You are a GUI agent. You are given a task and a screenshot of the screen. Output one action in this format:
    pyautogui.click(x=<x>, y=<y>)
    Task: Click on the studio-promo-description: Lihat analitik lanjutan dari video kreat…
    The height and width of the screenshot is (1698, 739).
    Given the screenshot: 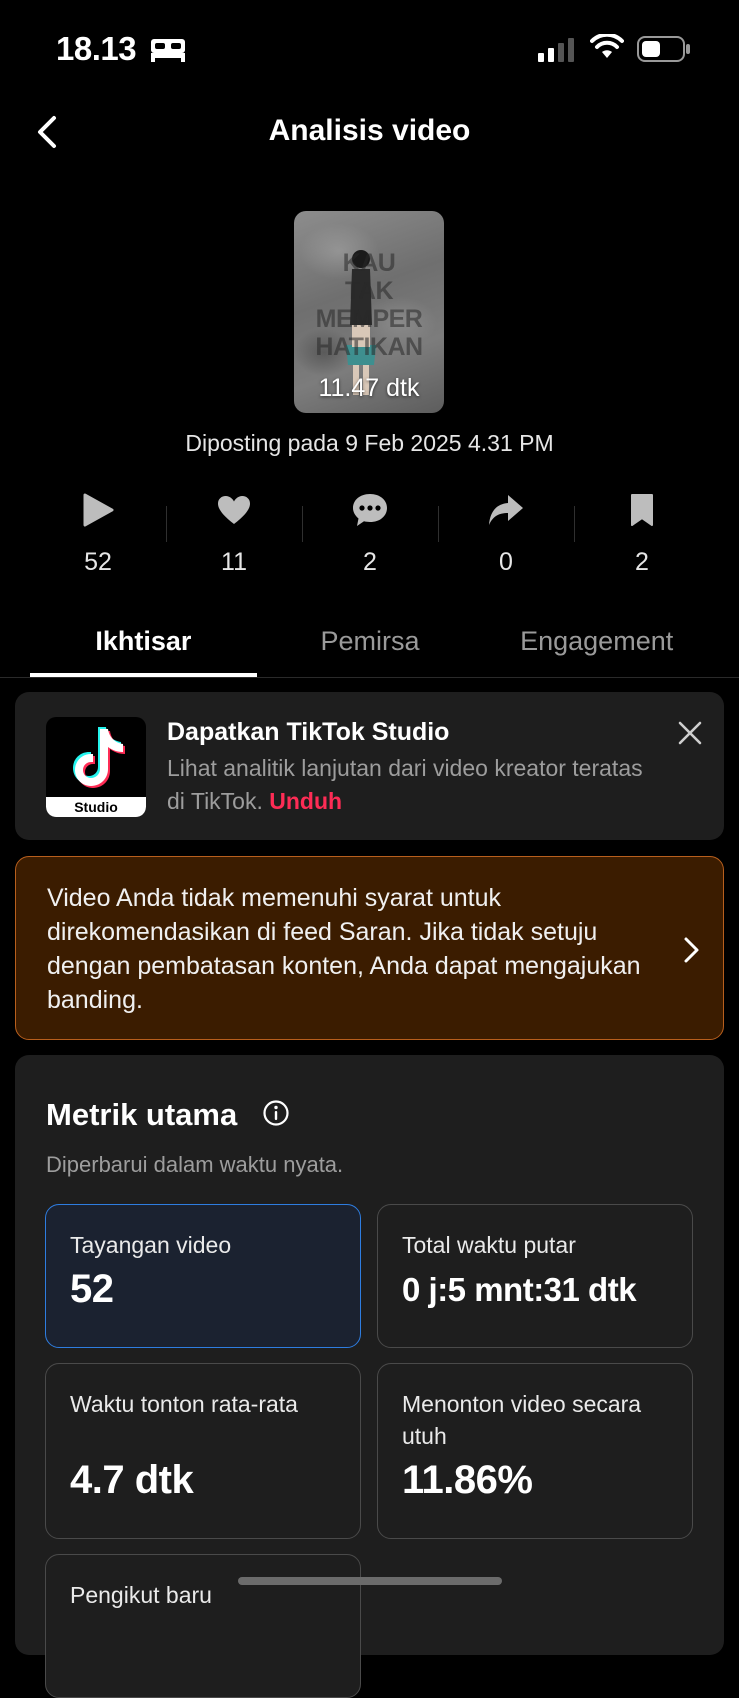 What is the action you would take?
    pyautogui.click(x=405, y=784)
    